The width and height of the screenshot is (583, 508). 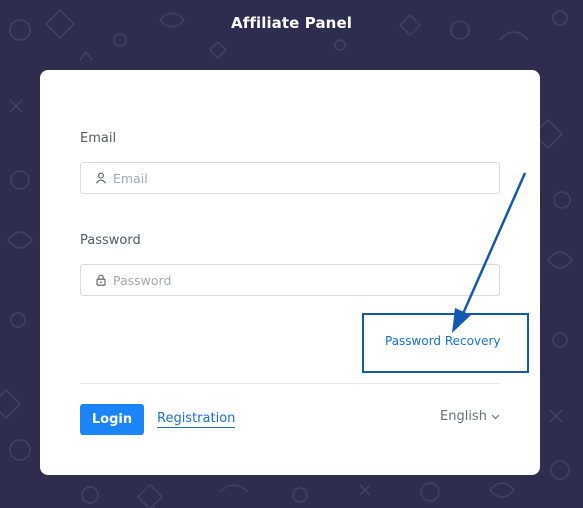 What do you see at coordinates (445, 343) in the screenshot?
I see `annotation-highlight-box` at bounding box center [445, 343].